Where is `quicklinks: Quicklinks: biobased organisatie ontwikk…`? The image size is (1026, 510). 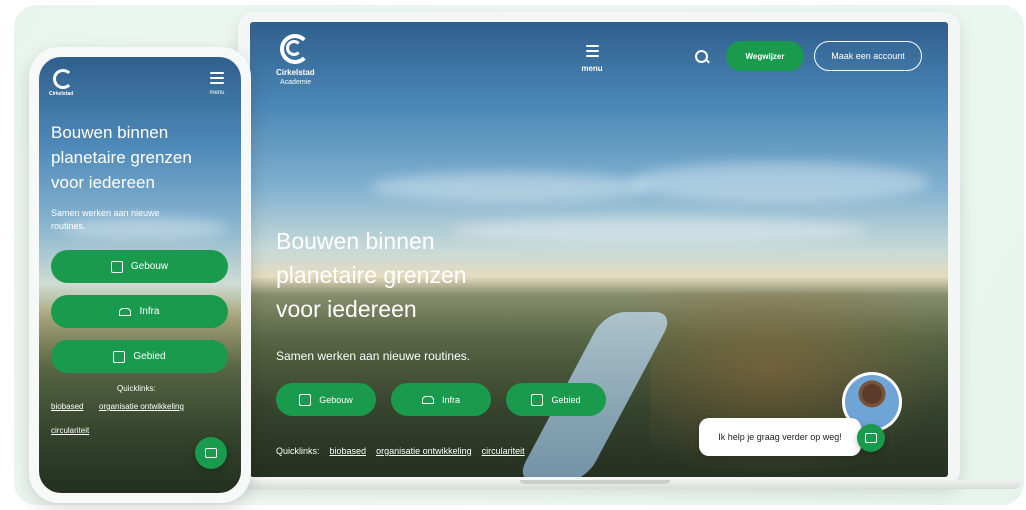
quicklinks: Quicklinks: biobased organisatie ontwikk… is located at coordinates (400, 451).